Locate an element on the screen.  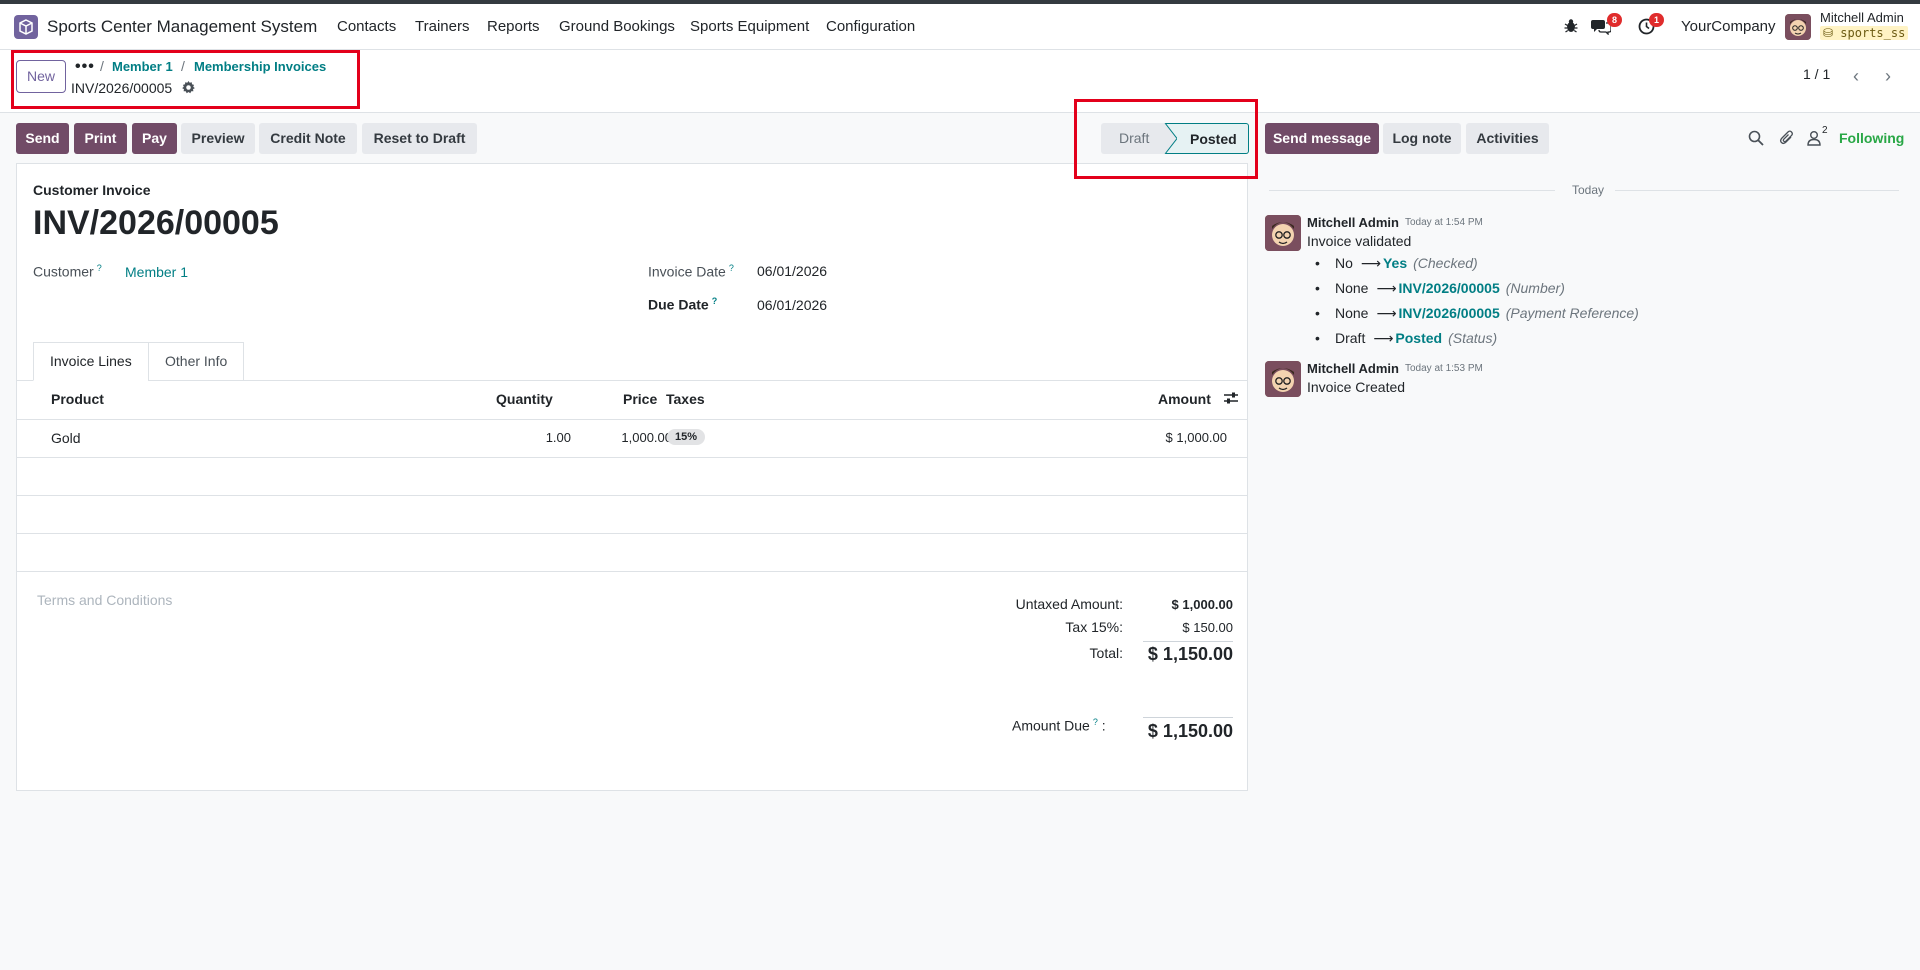
line-tax-badge: 15% is located at coordinates (686, 437).